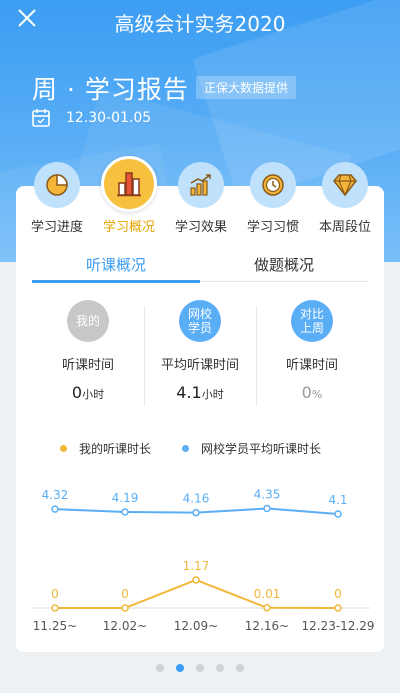  Describe the element at coordinates (284, 265) in the screenshot. I see `subtab-exercises: 做题概况` at that location.